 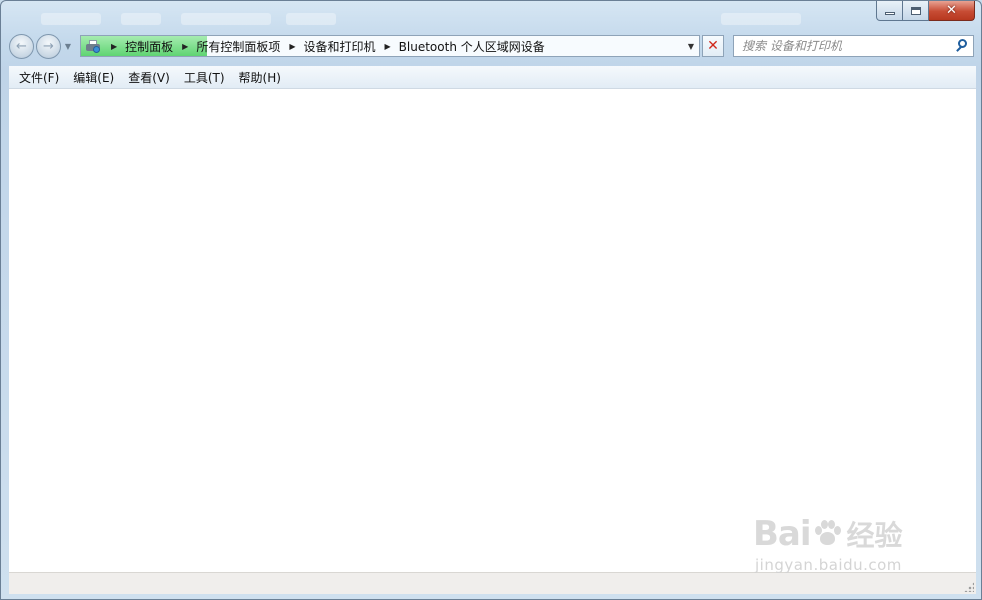 I want to click on breadcrumb-all-control-panel-items: 所有控制面板项, so click(x=238, y=46).